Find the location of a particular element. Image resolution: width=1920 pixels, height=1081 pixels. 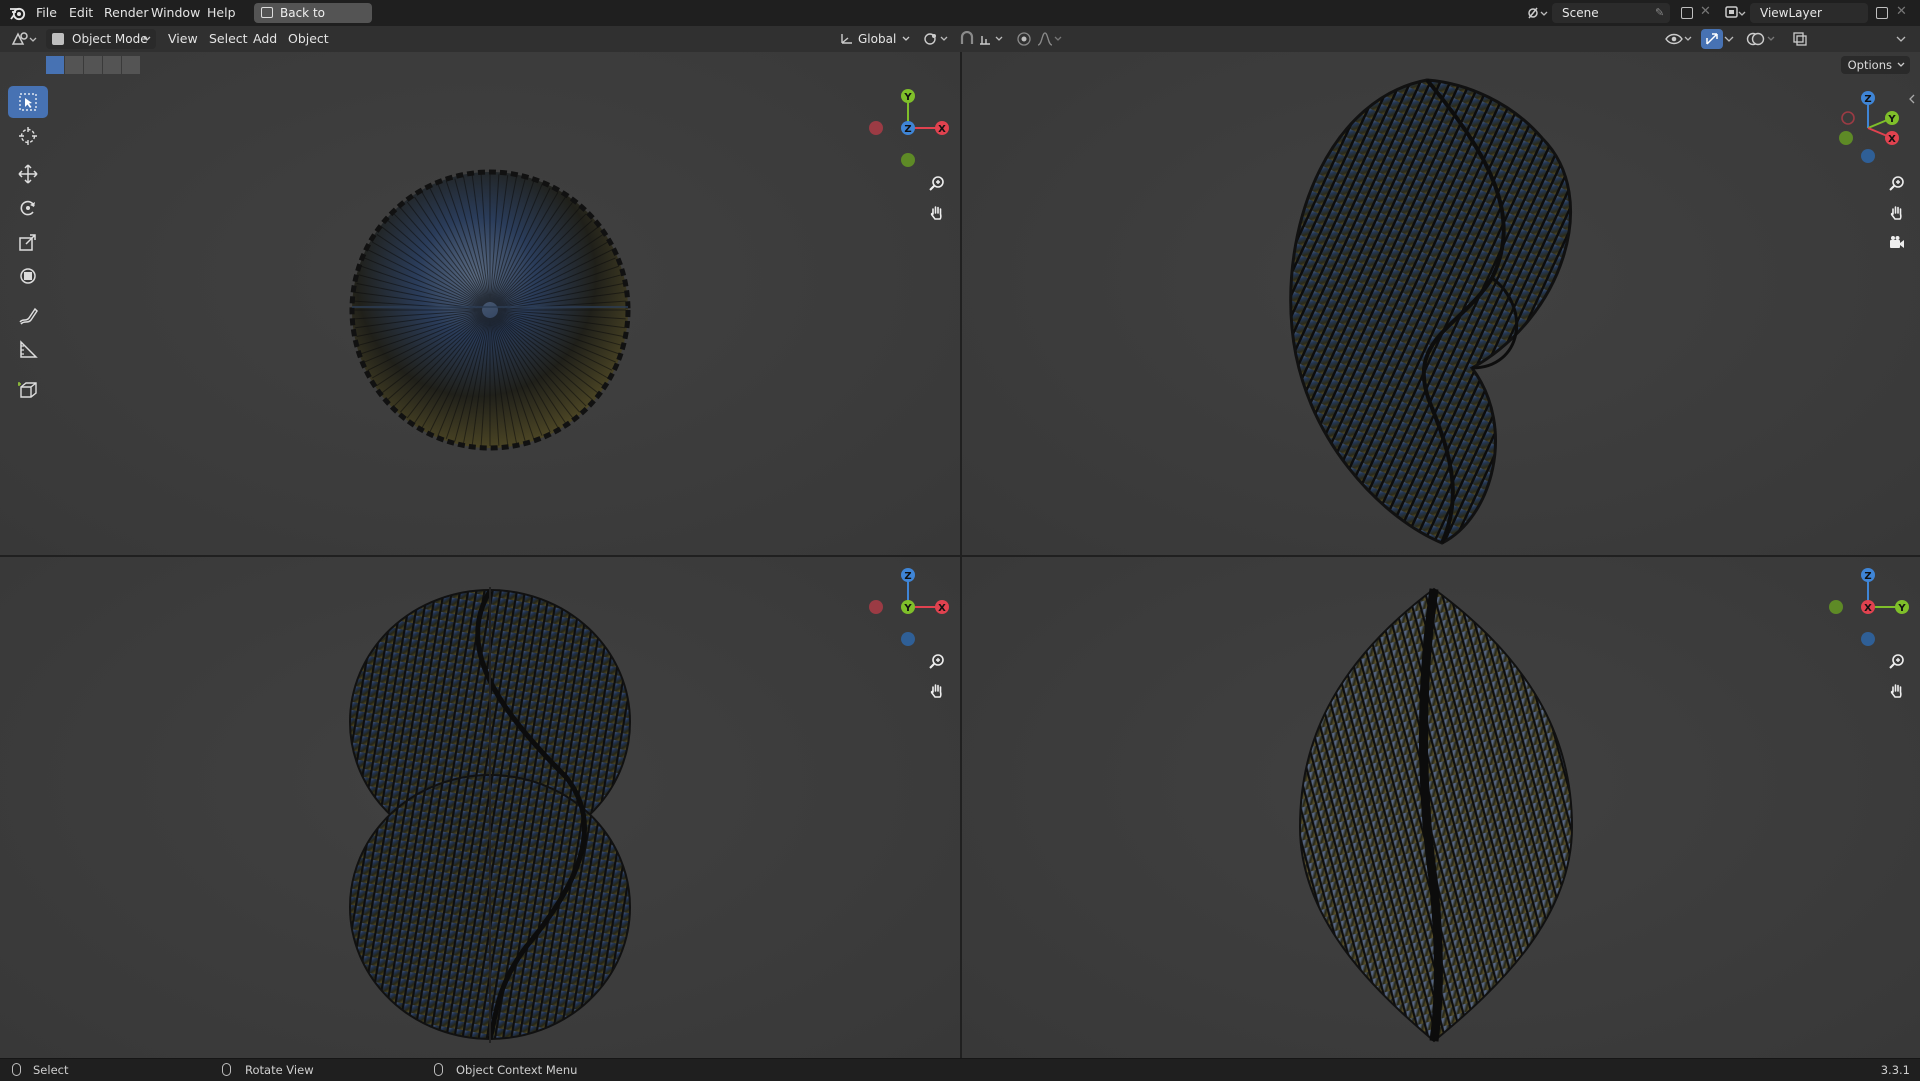

navigation-gizmo-perspective: Z Y X is located at coordinates (1868, 128).